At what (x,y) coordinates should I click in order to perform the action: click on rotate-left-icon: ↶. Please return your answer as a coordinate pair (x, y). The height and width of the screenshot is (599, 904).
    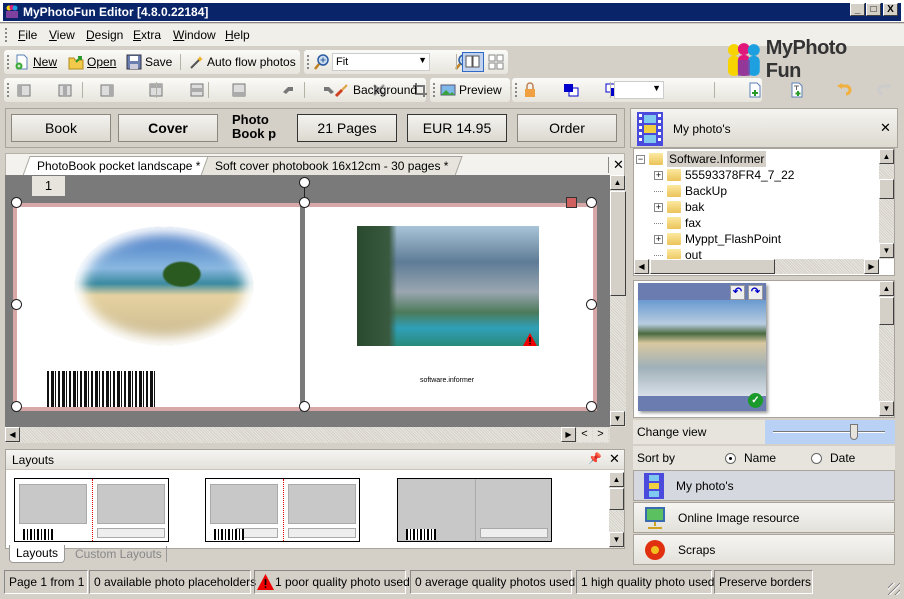
    Looking at the image, I should click on (737, 292).